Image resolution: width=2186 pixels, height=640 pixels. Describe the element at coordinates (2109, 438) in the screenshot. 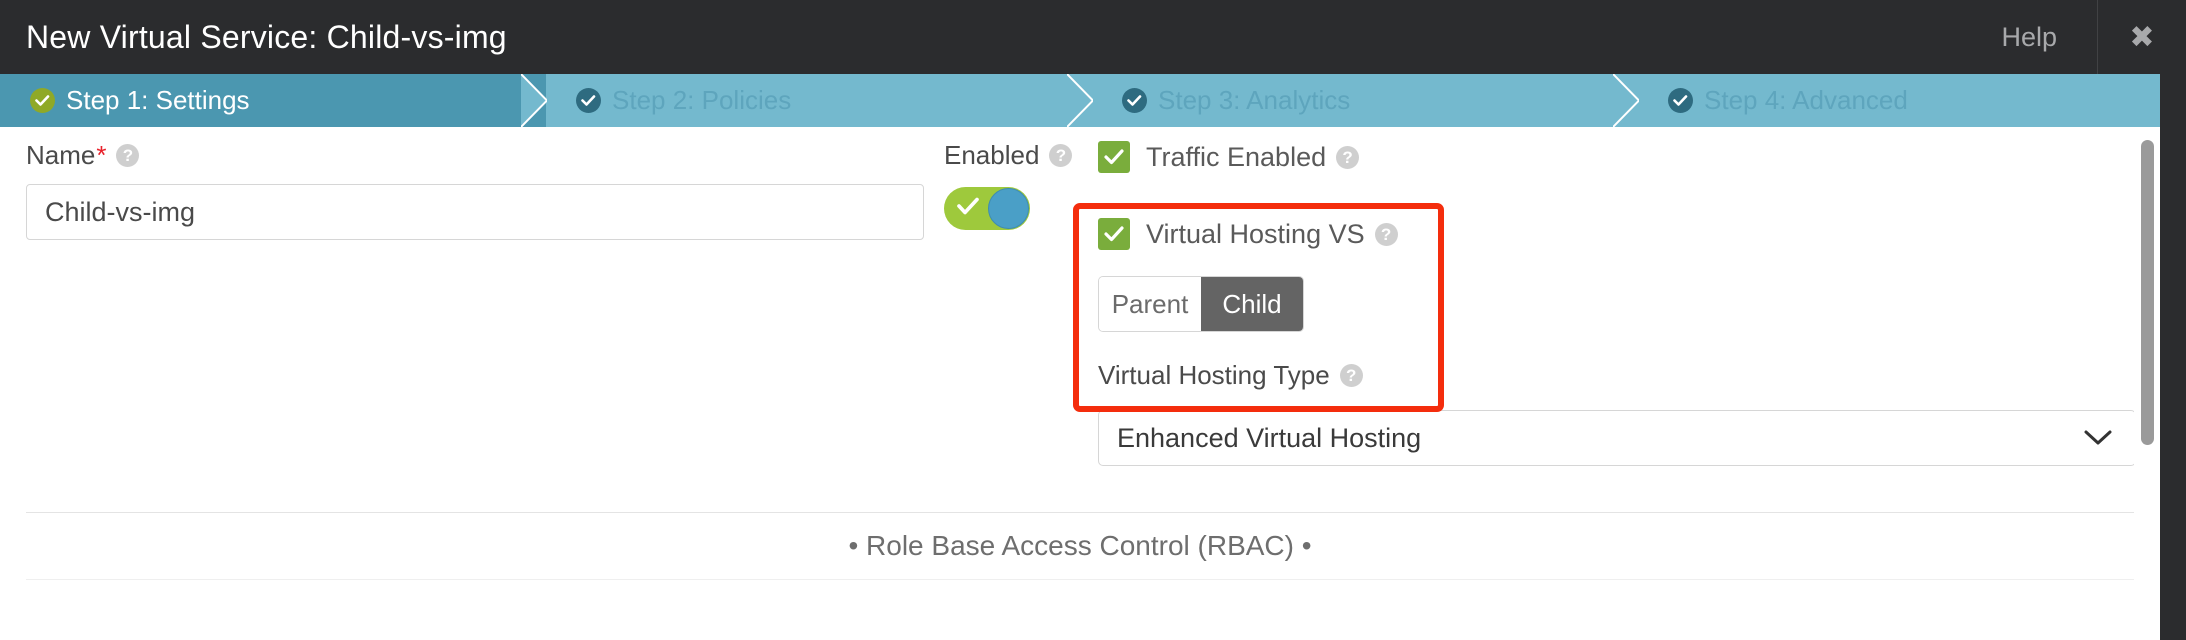

I see `chevron-down-icon` at that location.